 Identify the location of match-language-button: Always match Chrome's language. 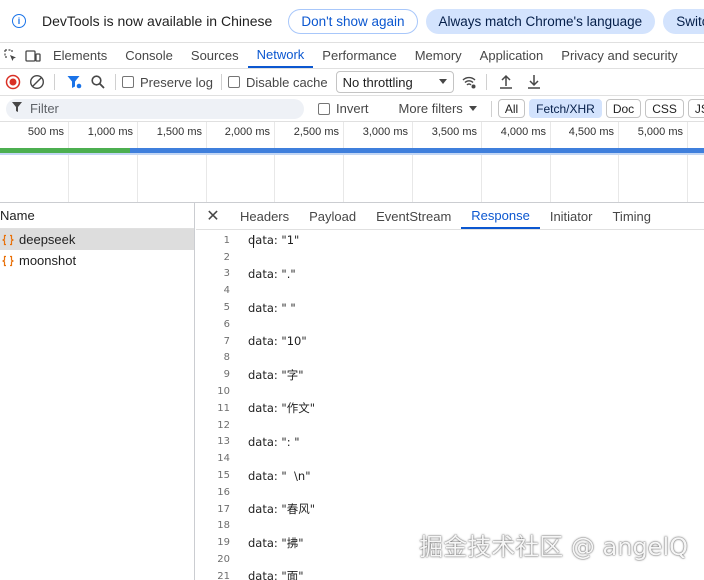
(540, 21).